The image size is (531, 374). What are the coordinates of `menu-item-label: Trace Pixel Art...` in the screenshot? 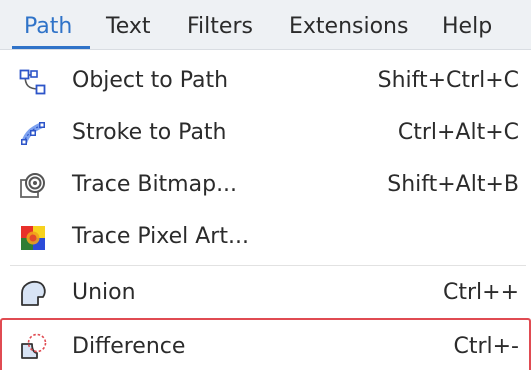 It's located at (160, 236).